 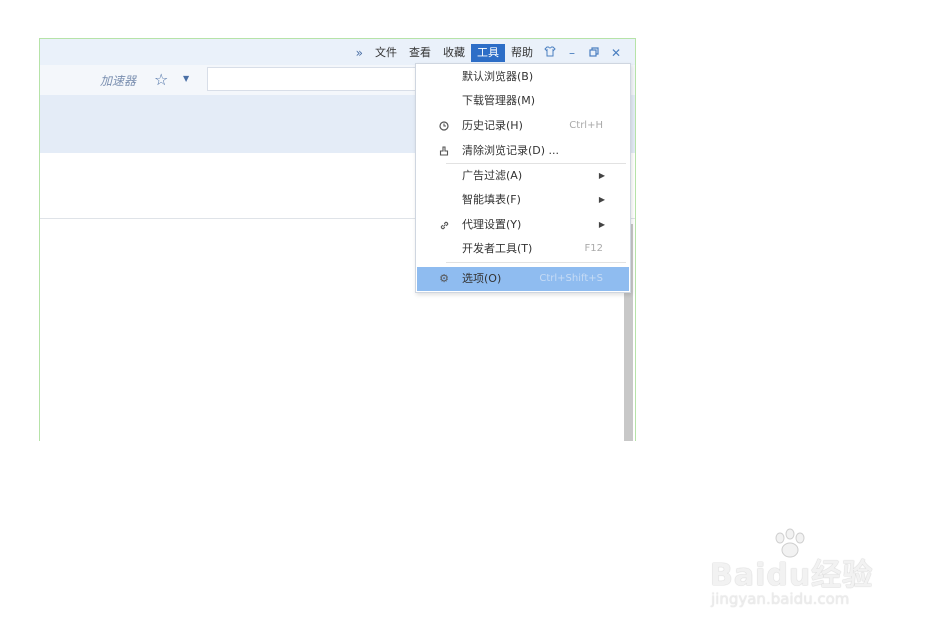 I want to click on double-chevron-right-icon: », so click(x=359, y=53).